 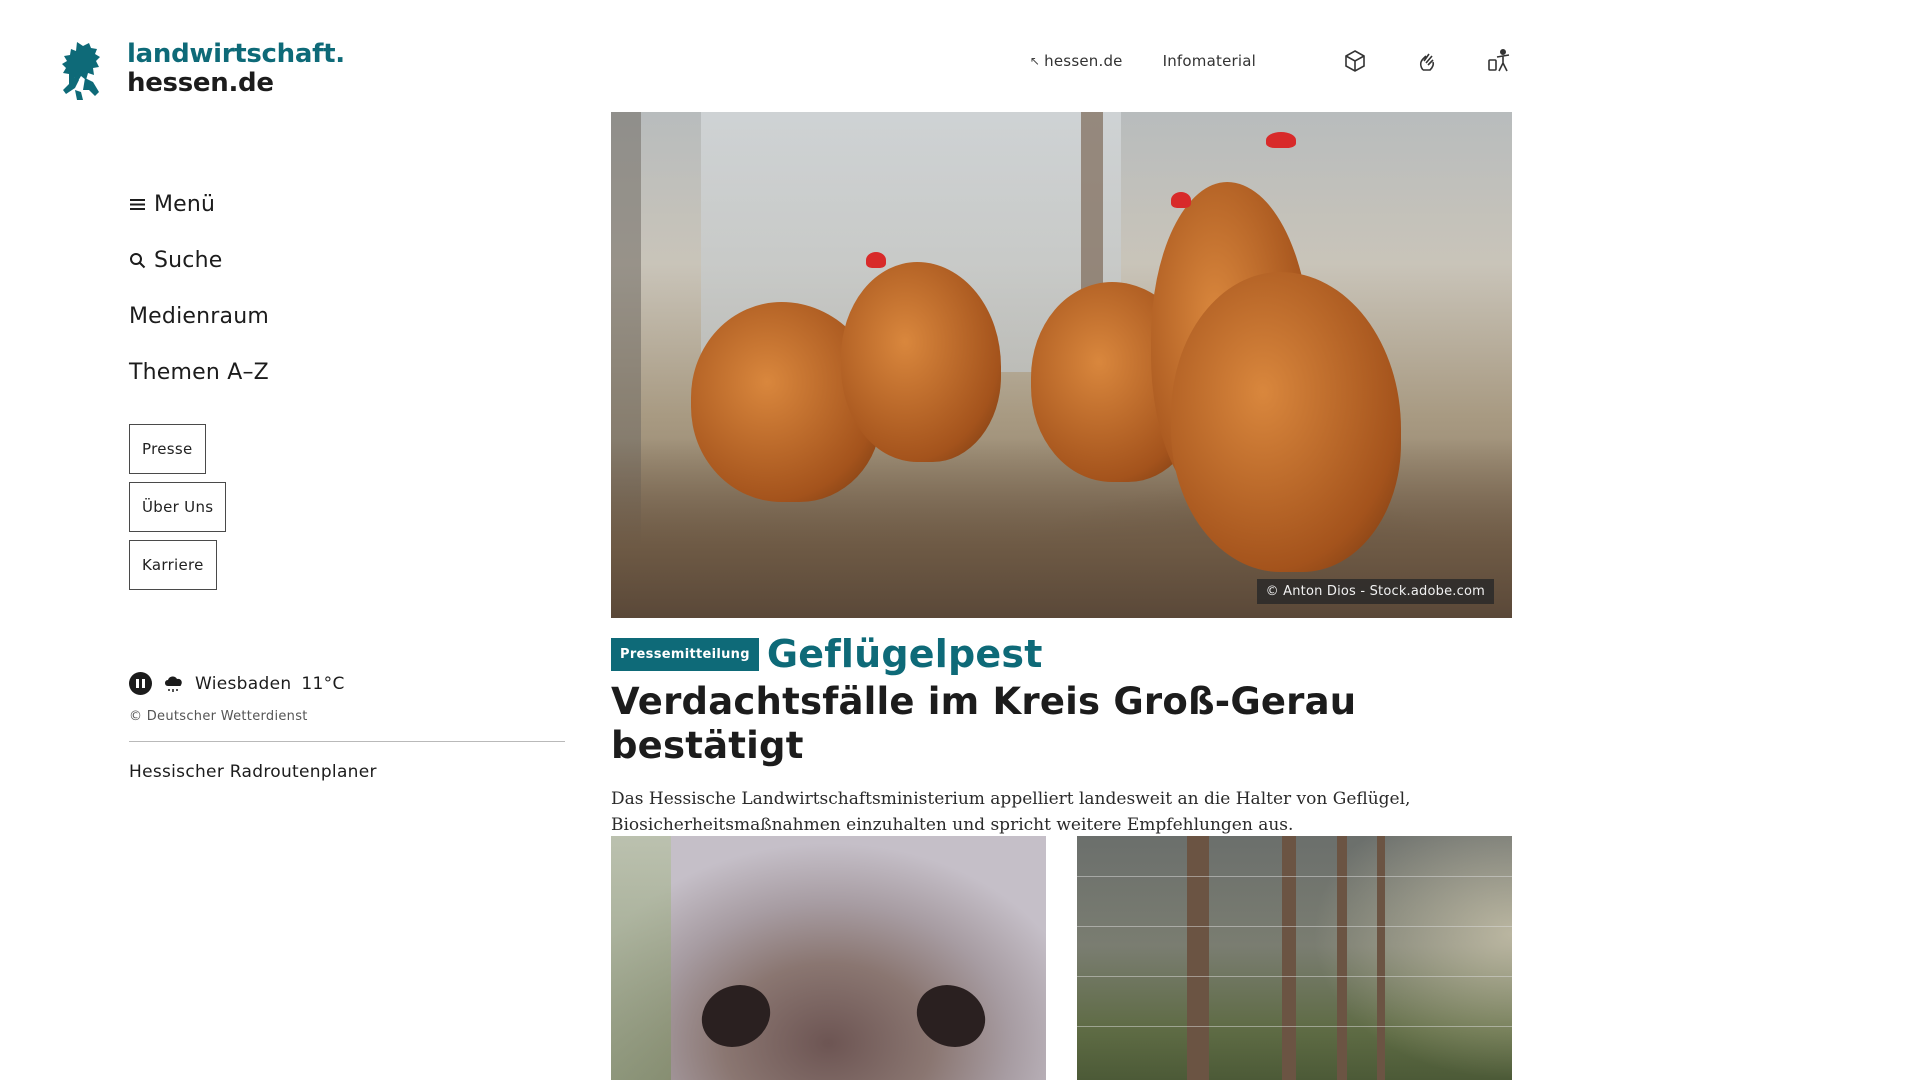 What do you see at coordinates (1035, 61) in the screenshot?
I see `arrow-up-left-icon: ↖` at bounding box center [1035, 61].